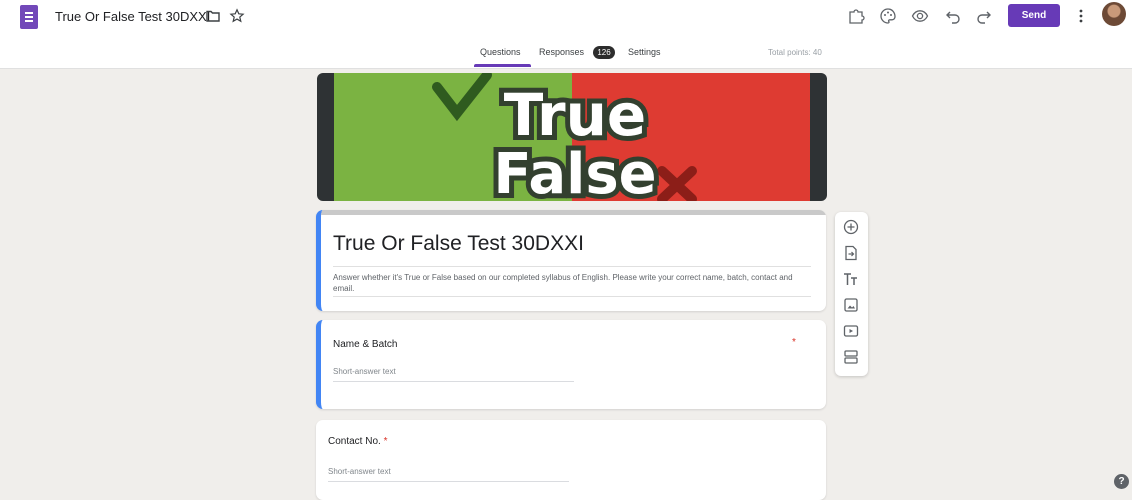 This screenshot has height=500, width=1132. Describe the element at coordinates (572, 266) in the screenshot. I see `title-underline` at that location.